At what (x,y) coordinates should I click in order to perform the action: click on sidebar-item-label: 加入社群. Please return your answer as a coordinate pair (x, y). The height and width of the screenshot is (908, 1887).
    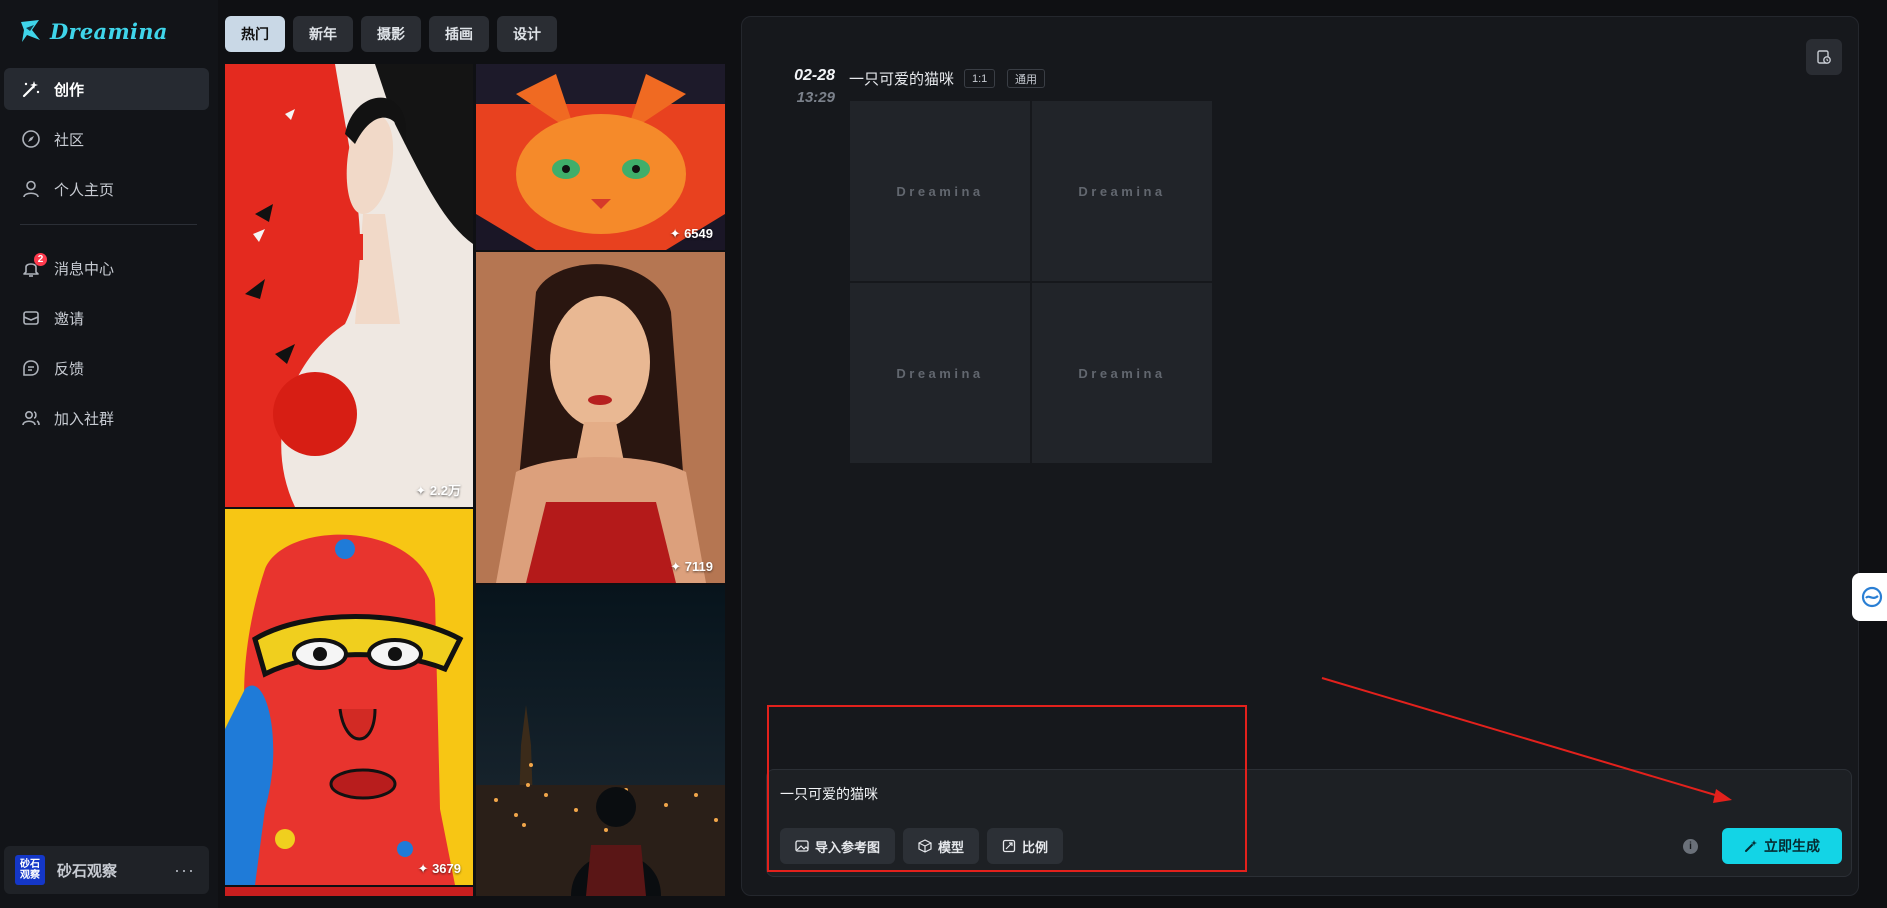
    Looking at the image, I should click on (84, 419).